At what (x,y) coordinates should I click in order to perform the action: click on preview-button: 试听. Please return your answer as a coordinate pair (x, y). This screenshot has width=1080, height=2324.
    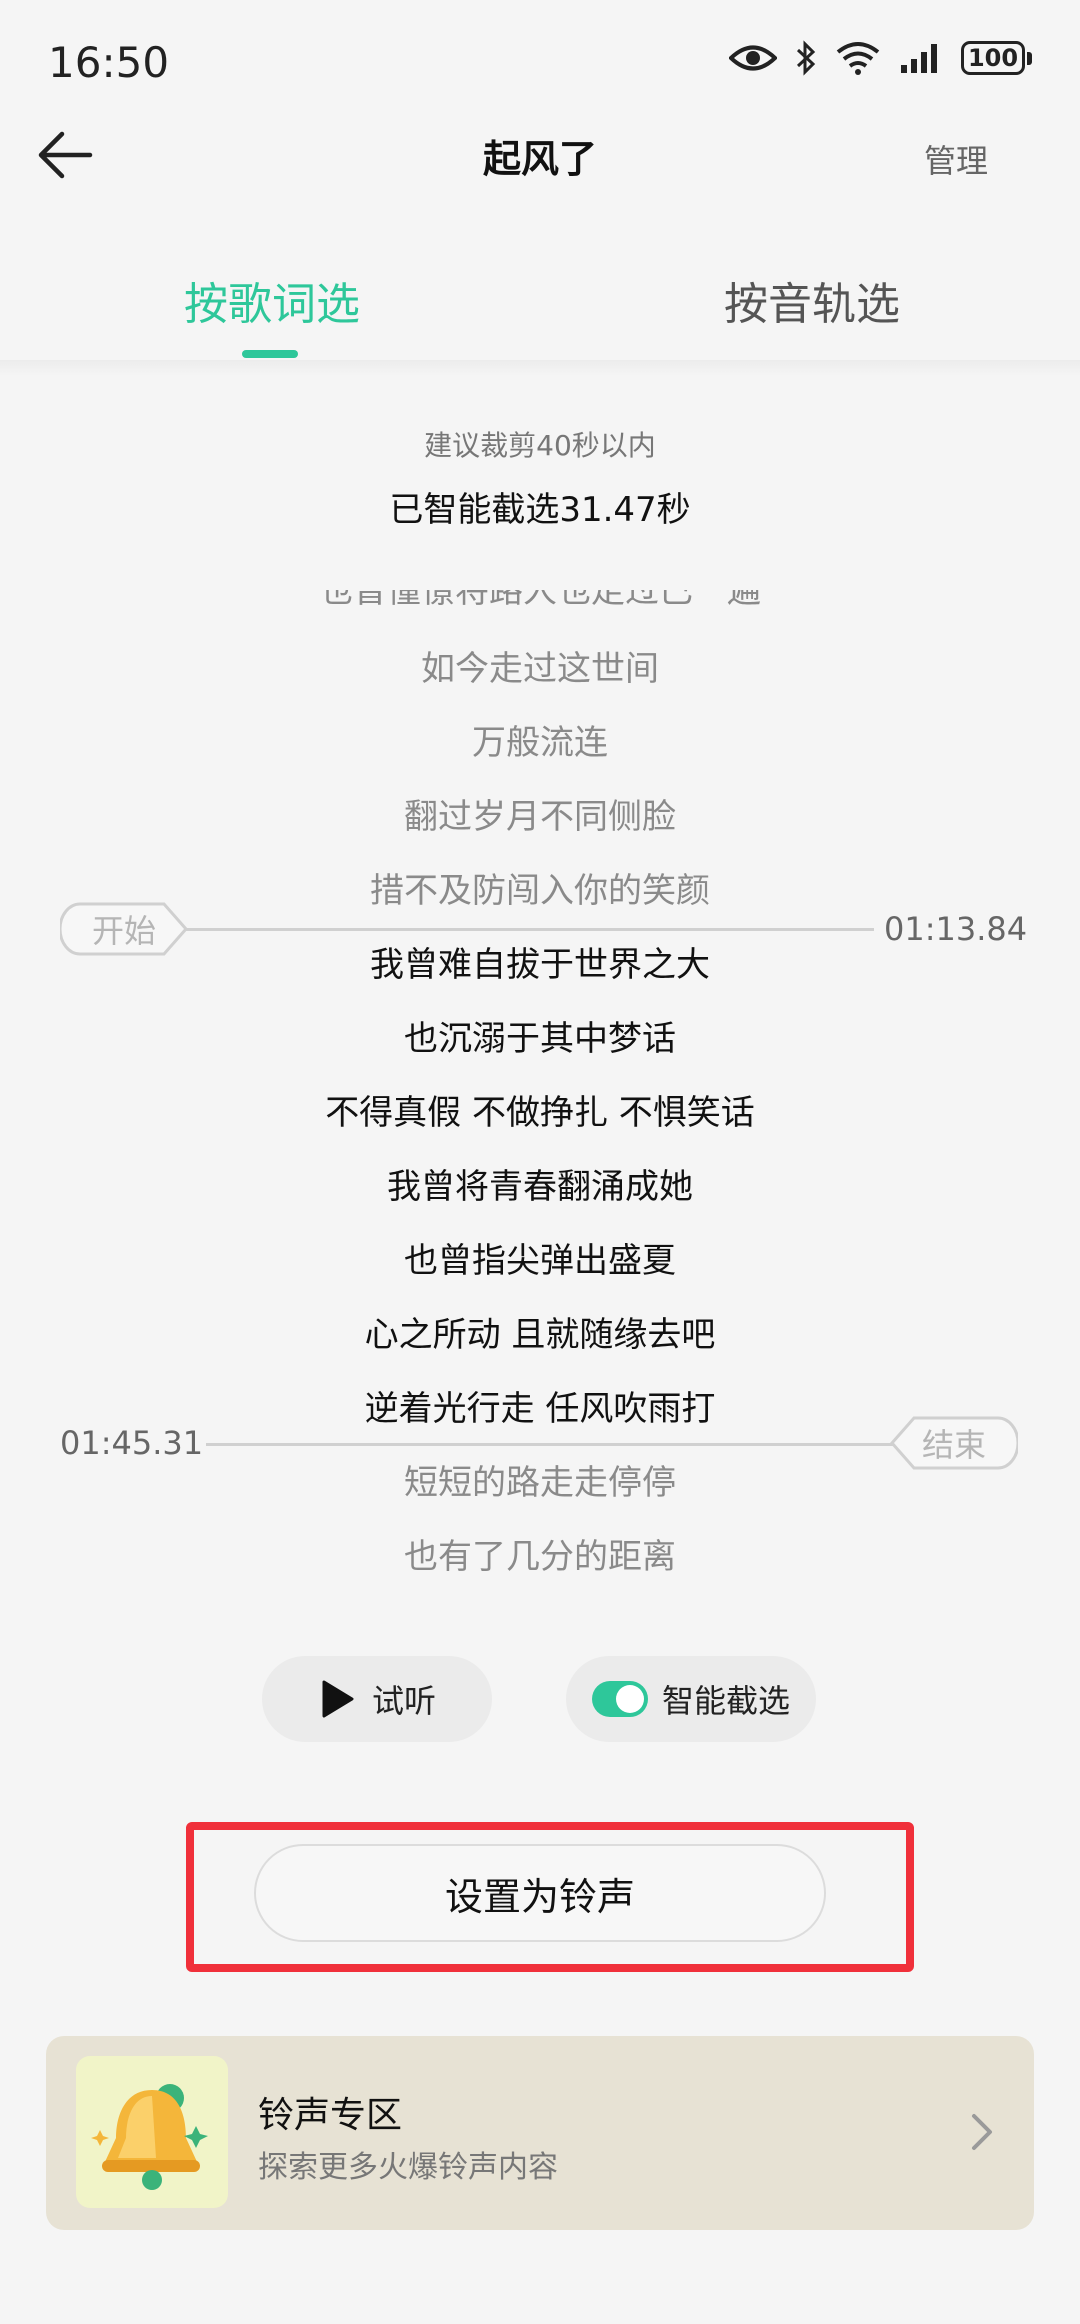
    Looking at the image, I should click on (377, 1699).